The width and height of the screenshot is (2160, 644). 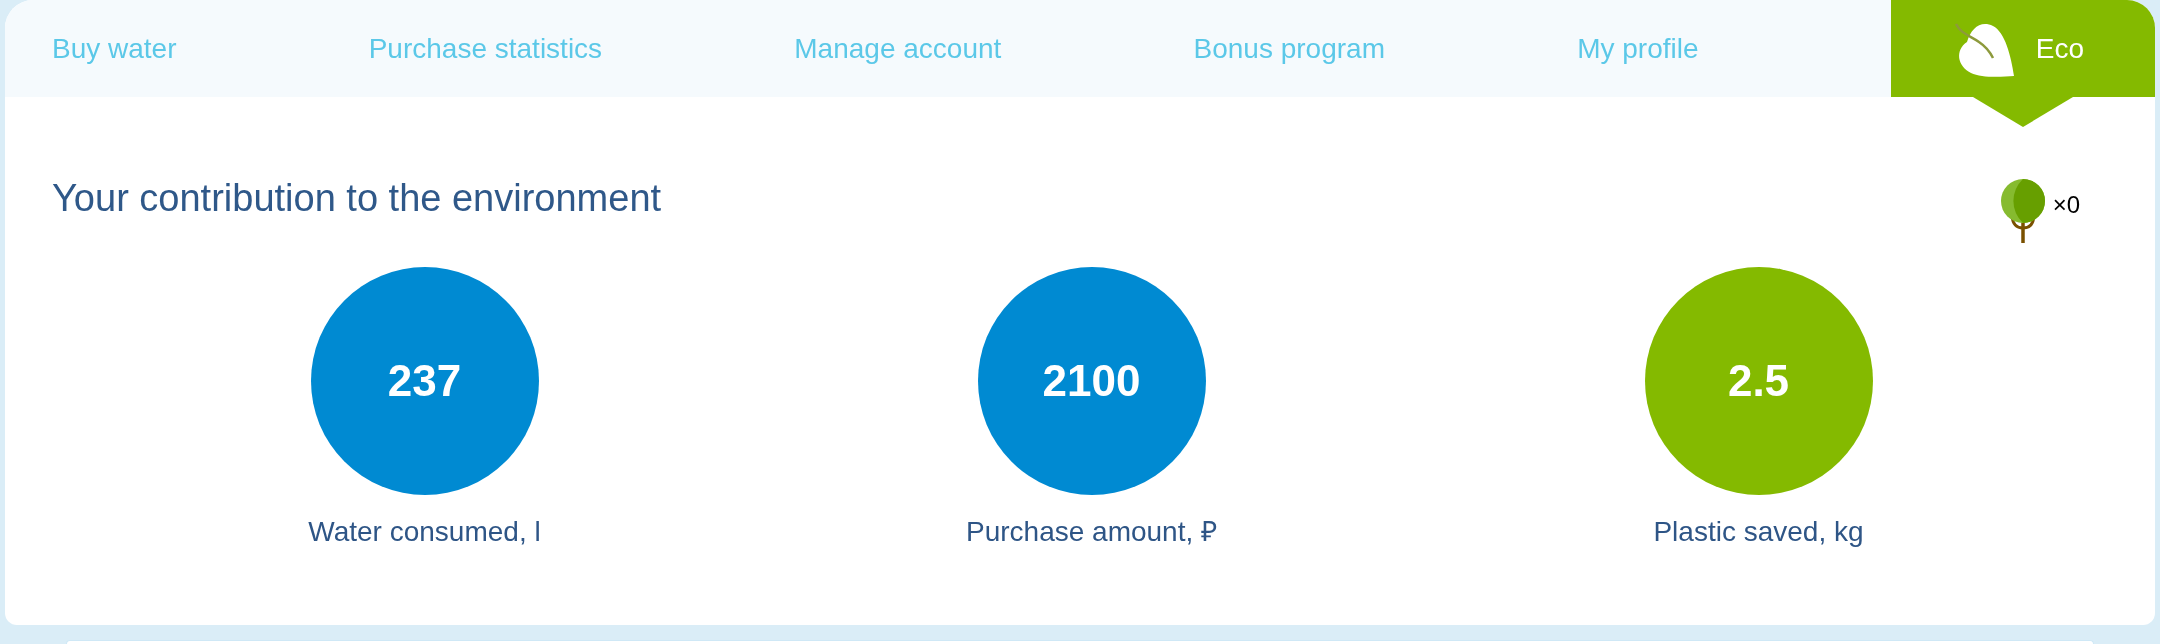 I want to click on nav-tab: Manage account, so click(x=898, y=48).